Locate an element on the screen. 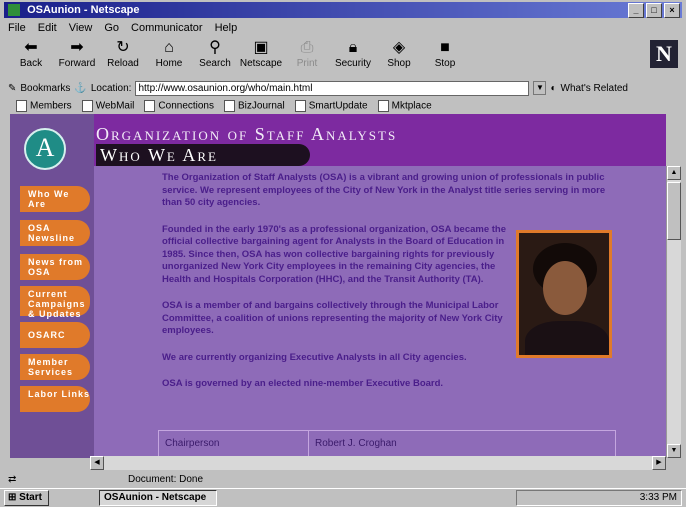 Image resolution: width=686 pixels, height=507 pixels. netscape-icon: ▣ is located at coordinates (261, 47).